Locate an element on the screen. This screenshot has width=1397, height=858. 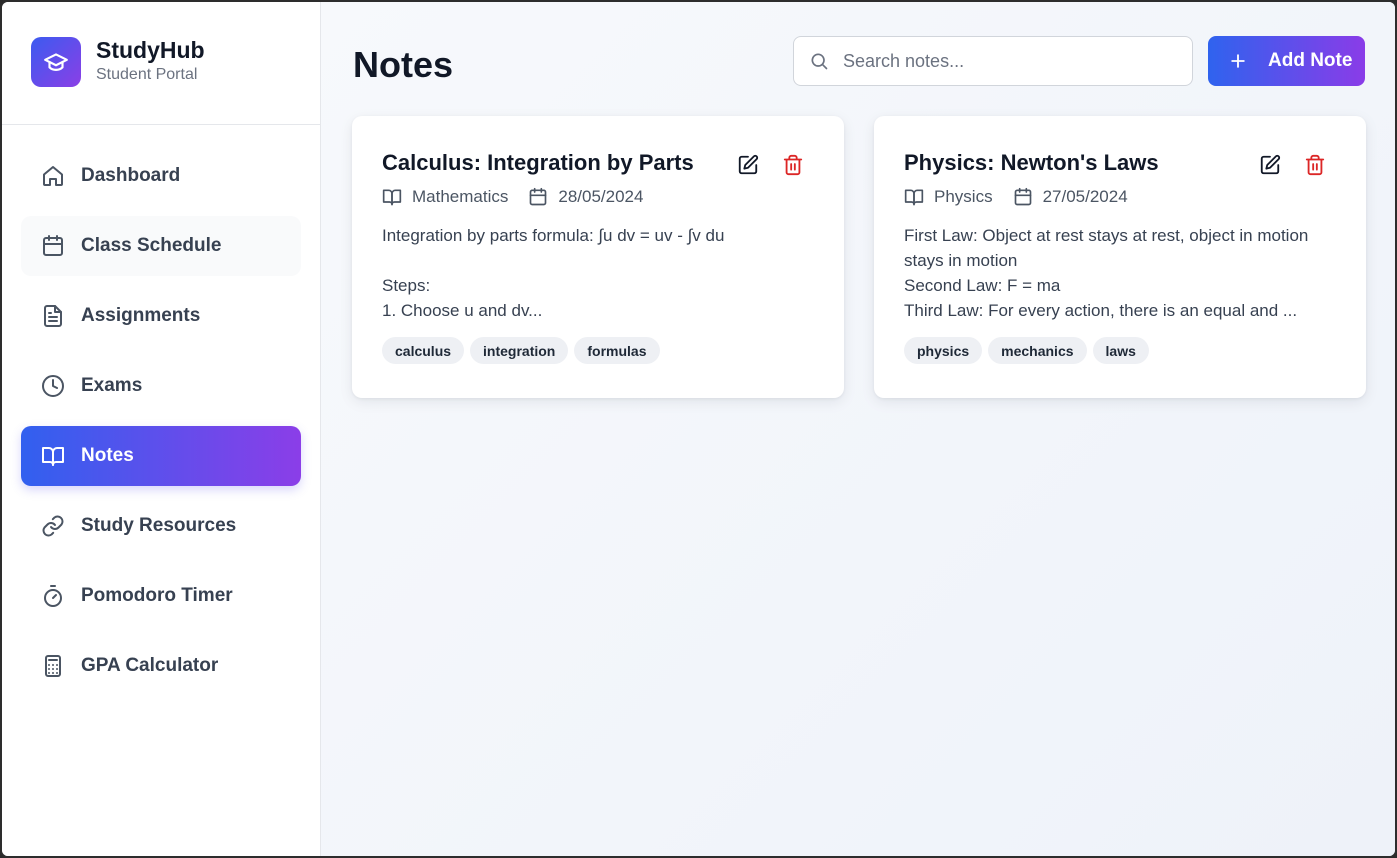
note-meta: Physics 27/05/2024 is located at coordinates (1120, 197).